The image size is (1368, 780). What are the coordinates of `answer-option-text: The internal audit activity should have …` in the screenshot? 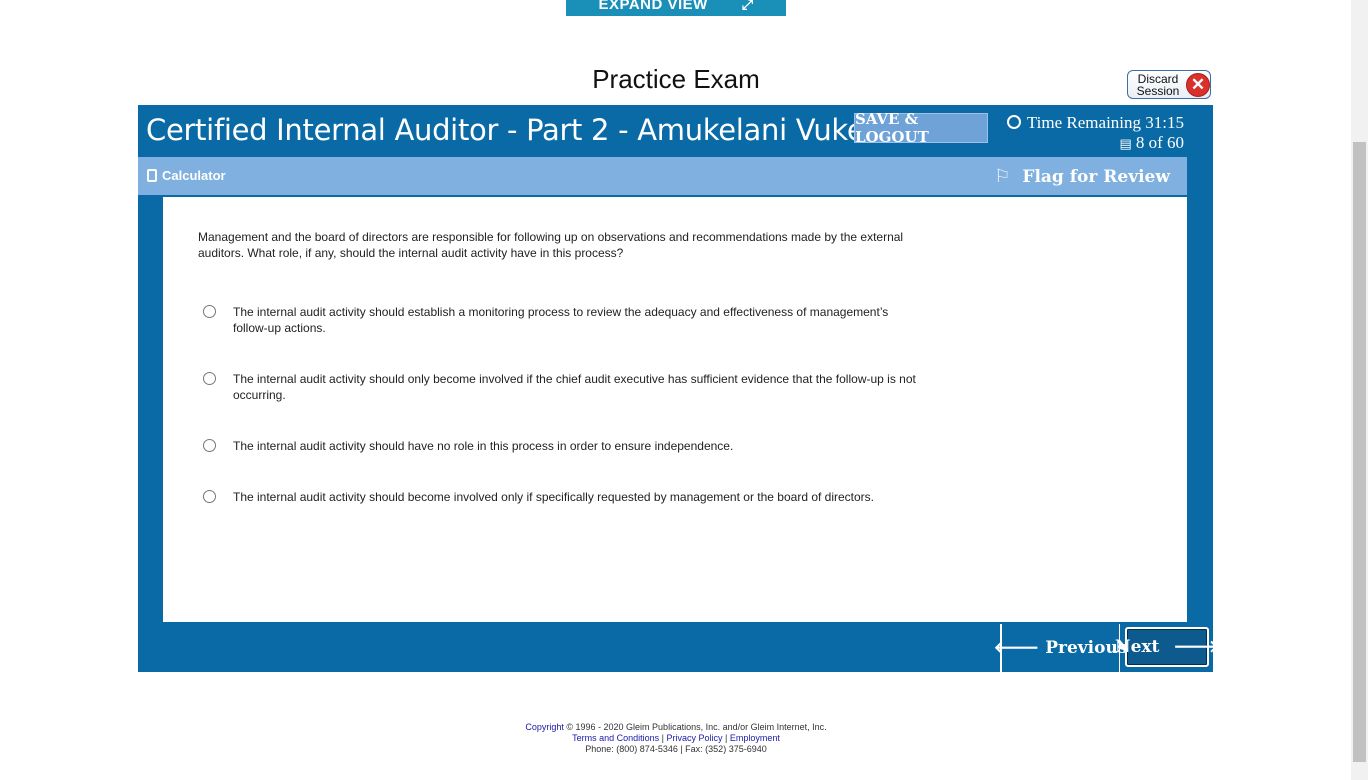 It's located at (483, 446).